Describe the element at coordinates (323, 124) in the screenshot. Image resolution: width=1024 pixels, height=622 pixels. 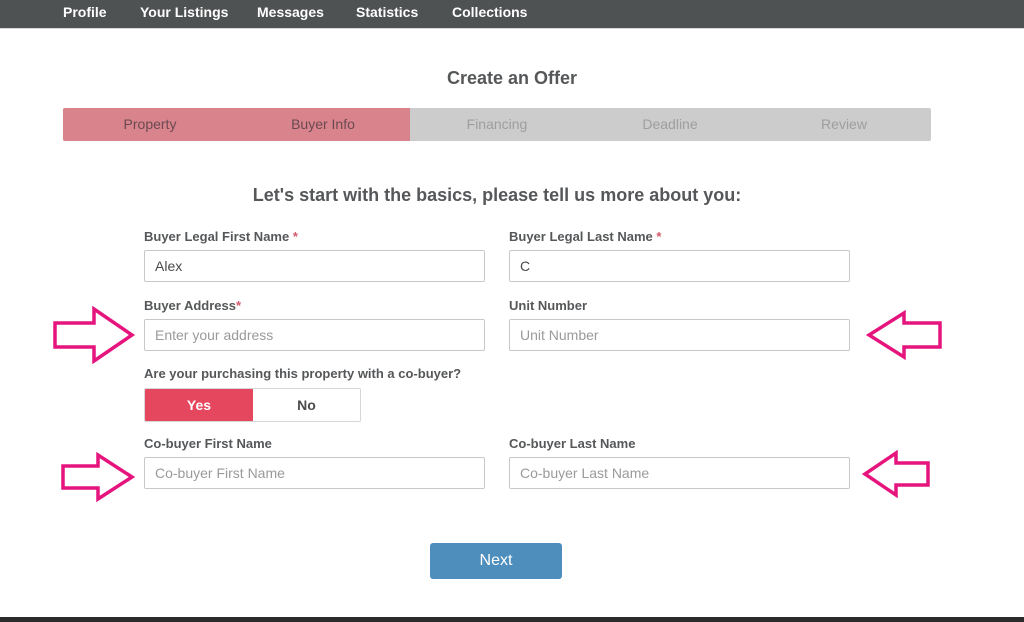
I see `step-buyer-info: Buyer Info` at that location.